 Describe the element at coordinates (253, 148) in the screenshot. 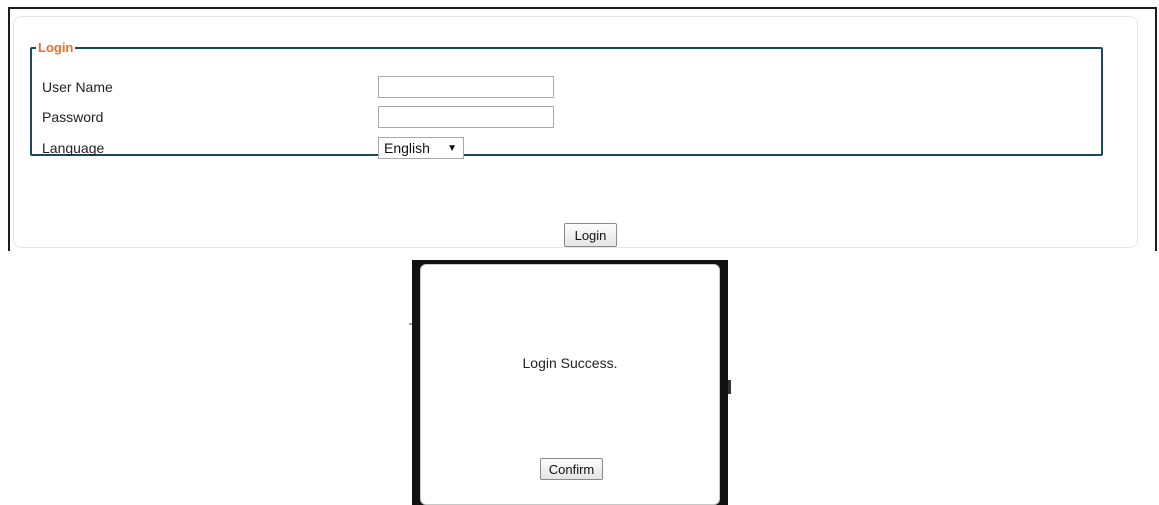

I see `language-row: Language English ▼` at that location.